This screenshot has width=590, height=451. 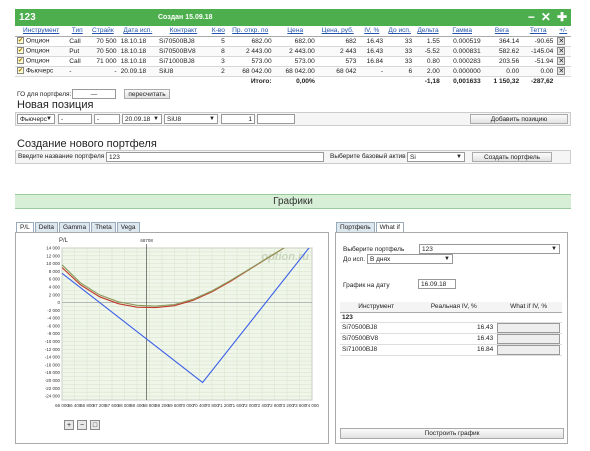 What do you see at coordinates (276, 119) in the screenshot?
I see `price-field` at bounding box center [276, 119].